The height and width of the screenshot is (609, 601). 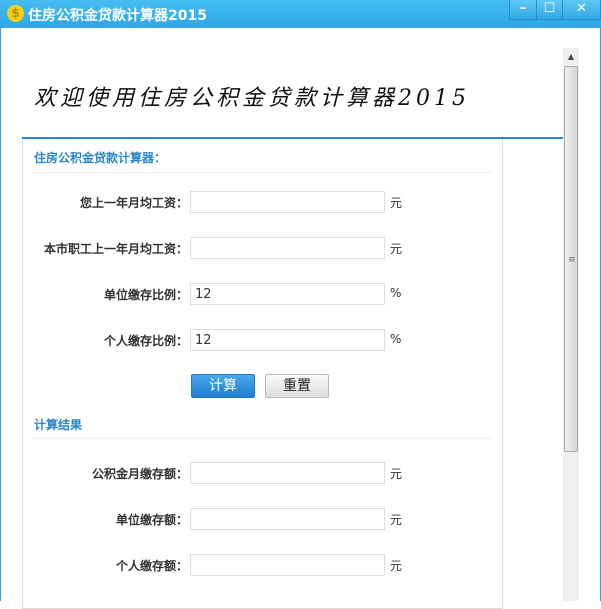 What do you see at coordinates (287, 294) in the screenshot?
I see `employer-rate-input` at bounding box center [287, 294].